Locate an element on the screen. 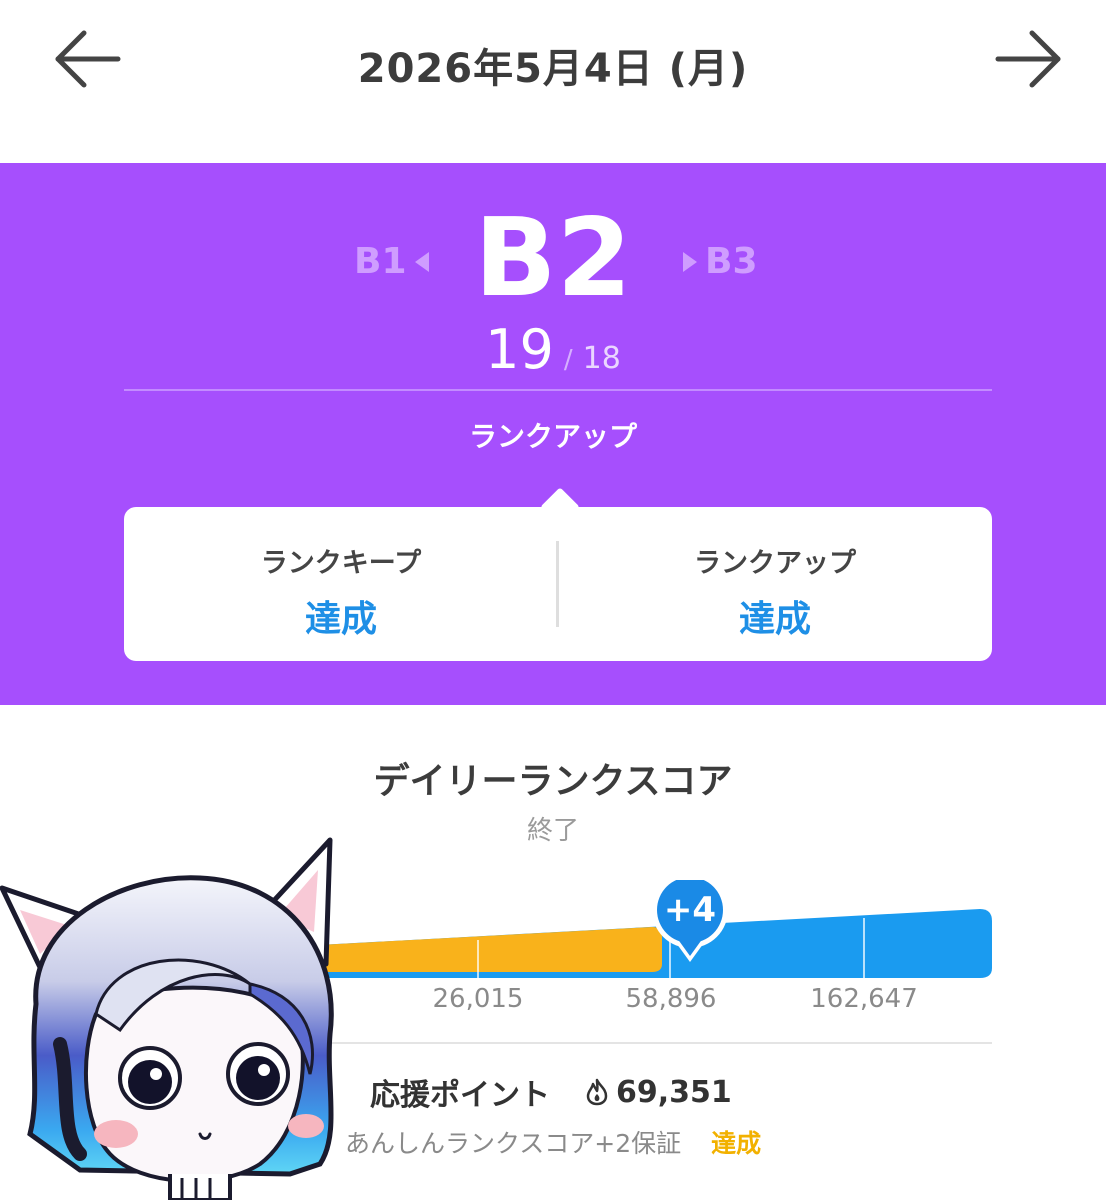 The height and width of the screenshot is (1200, 1106). rank-up-status: 達成 is located at coordinates (774, 619).